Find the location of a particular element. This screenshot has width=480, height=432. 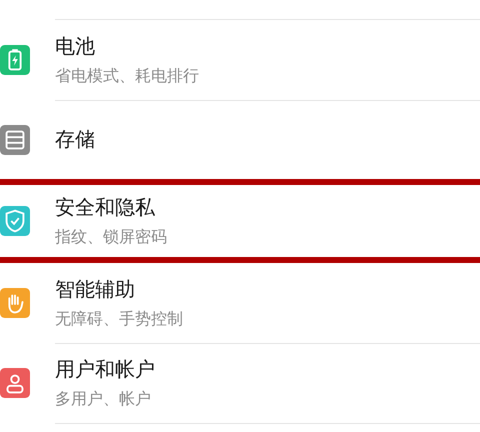

setting-title: 安全和隐私 is located at coordinates (105, 207).